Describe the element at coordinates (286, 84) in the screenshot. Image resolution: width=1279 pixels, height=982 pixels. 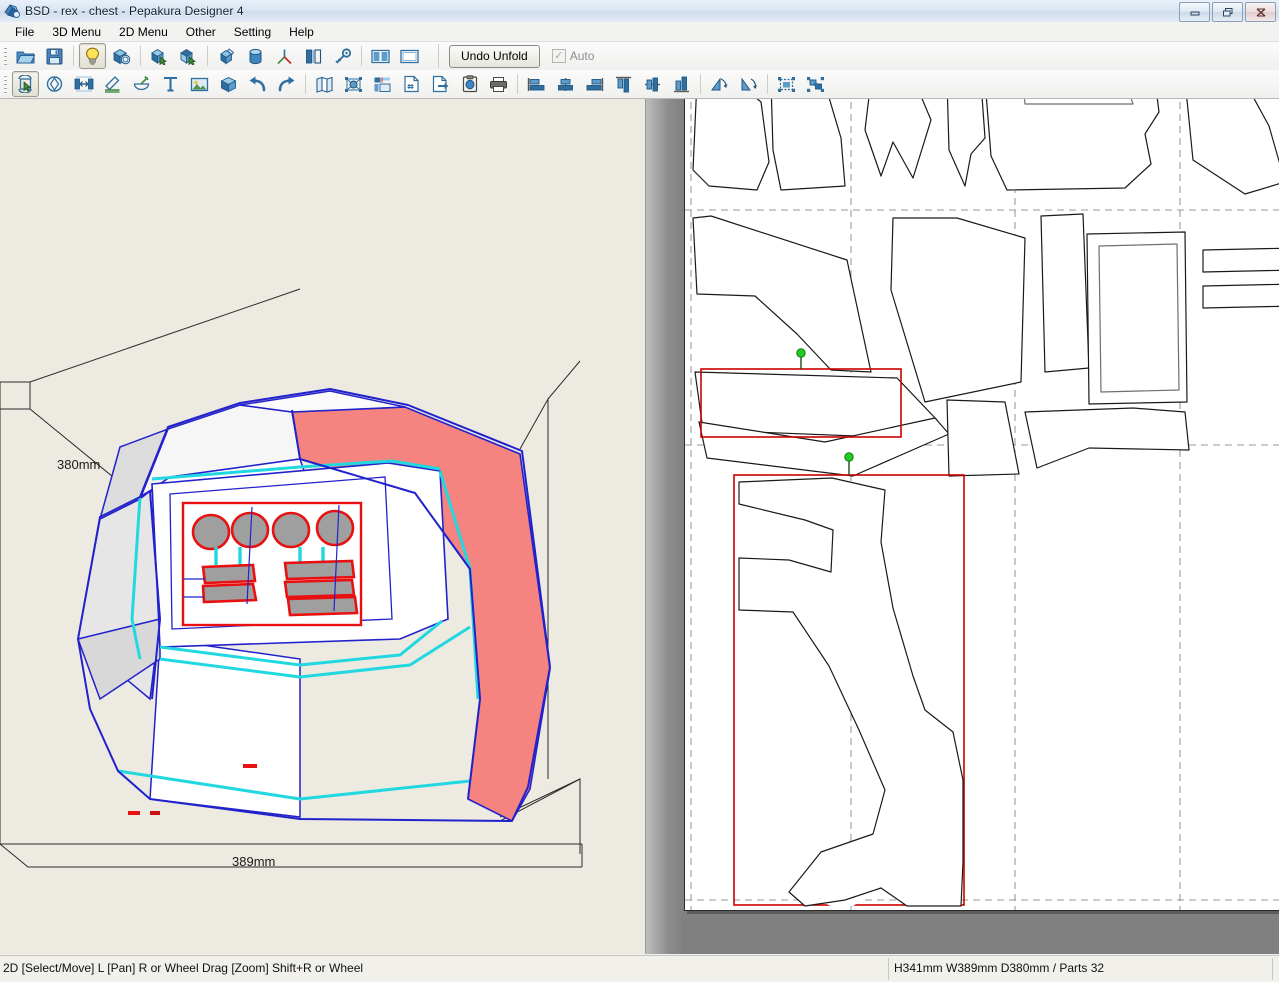
I see `redo-icon` at that location.